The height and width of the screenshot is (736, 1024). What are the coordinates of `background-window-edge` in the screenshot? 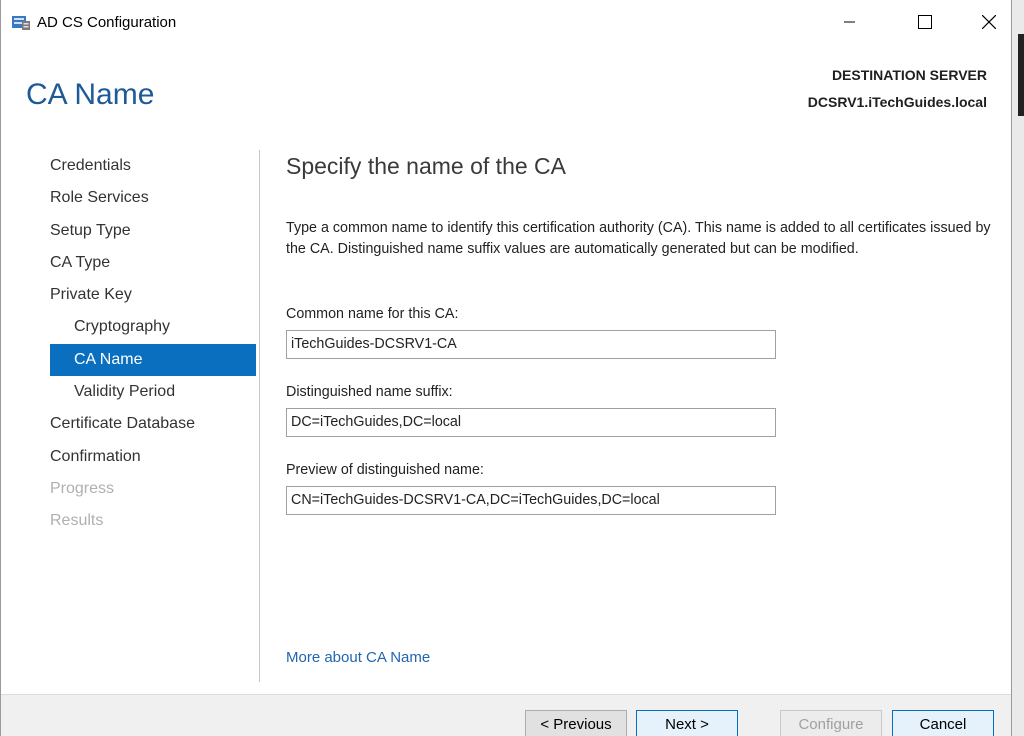 It's located at (1018, 368).